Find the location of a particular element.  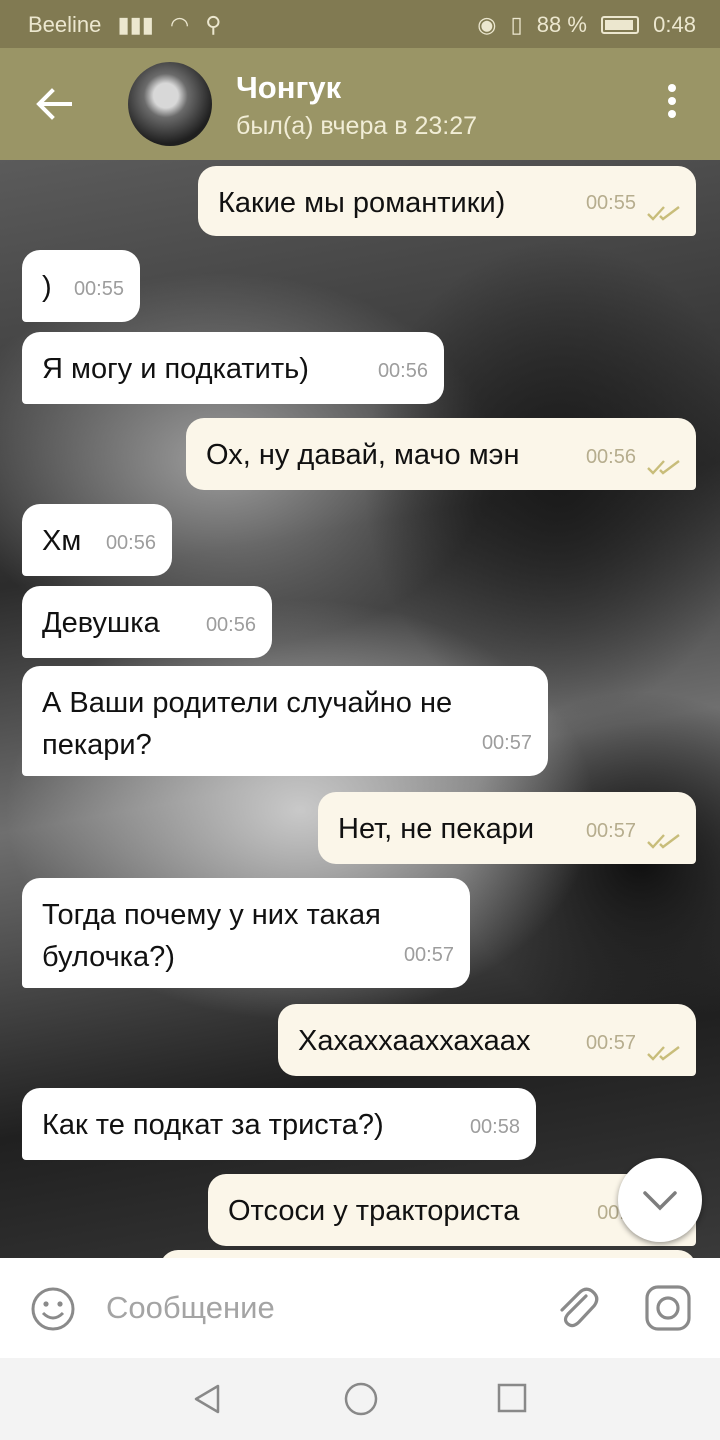

message-bubble: Девушка 00:56 is located at coordinates (147, 622).